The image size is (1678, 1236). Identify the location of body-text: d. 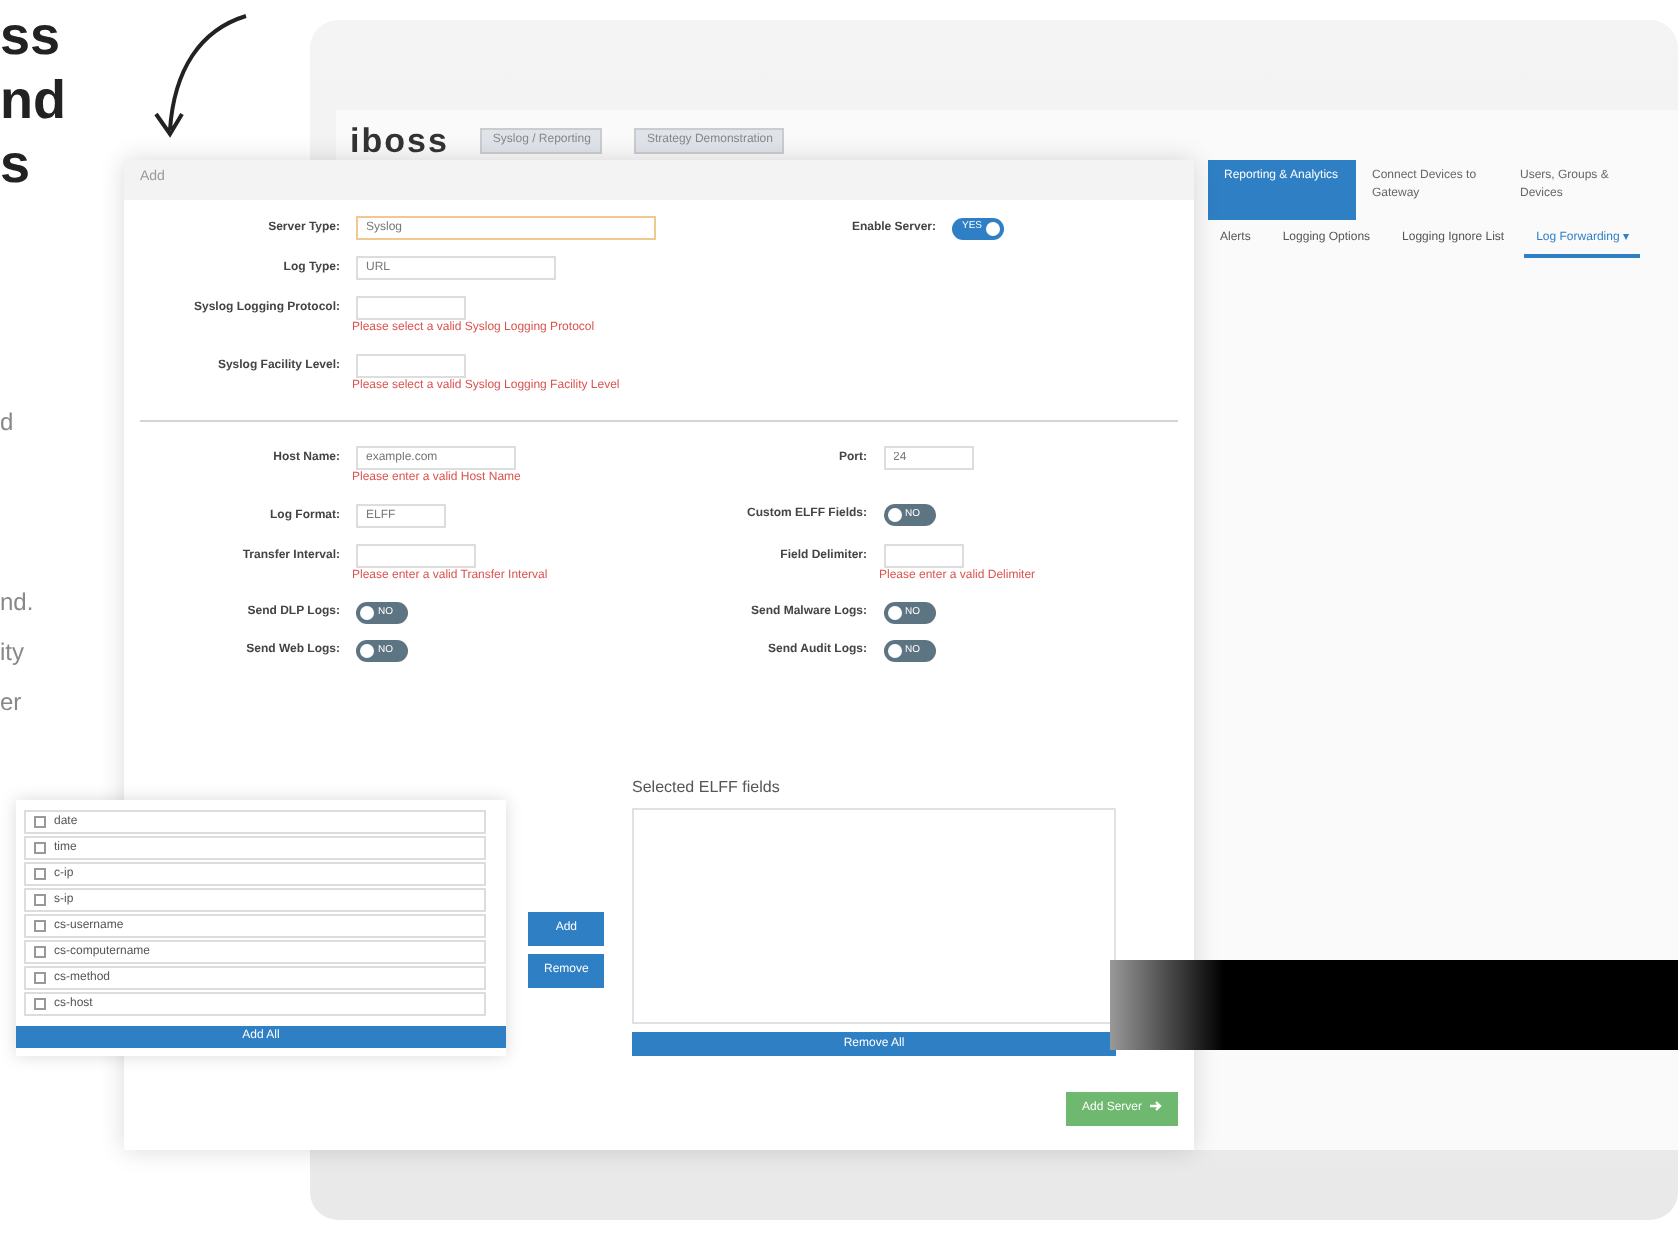
(7, 423).